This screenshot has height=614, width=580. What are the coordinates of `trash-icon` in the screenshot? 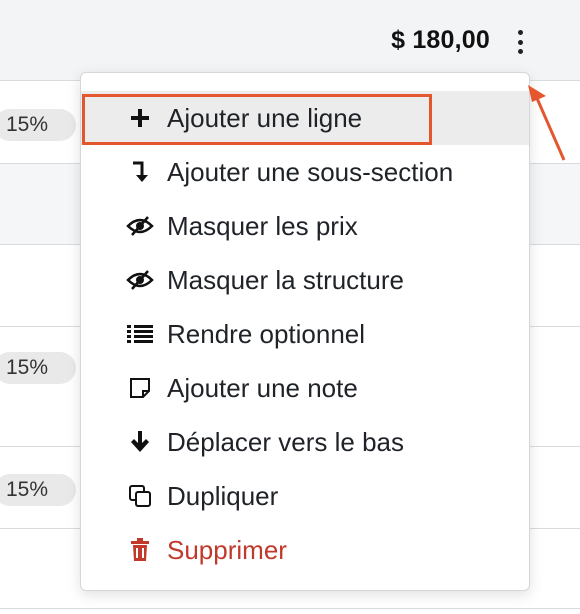 It's located at (140, 550).